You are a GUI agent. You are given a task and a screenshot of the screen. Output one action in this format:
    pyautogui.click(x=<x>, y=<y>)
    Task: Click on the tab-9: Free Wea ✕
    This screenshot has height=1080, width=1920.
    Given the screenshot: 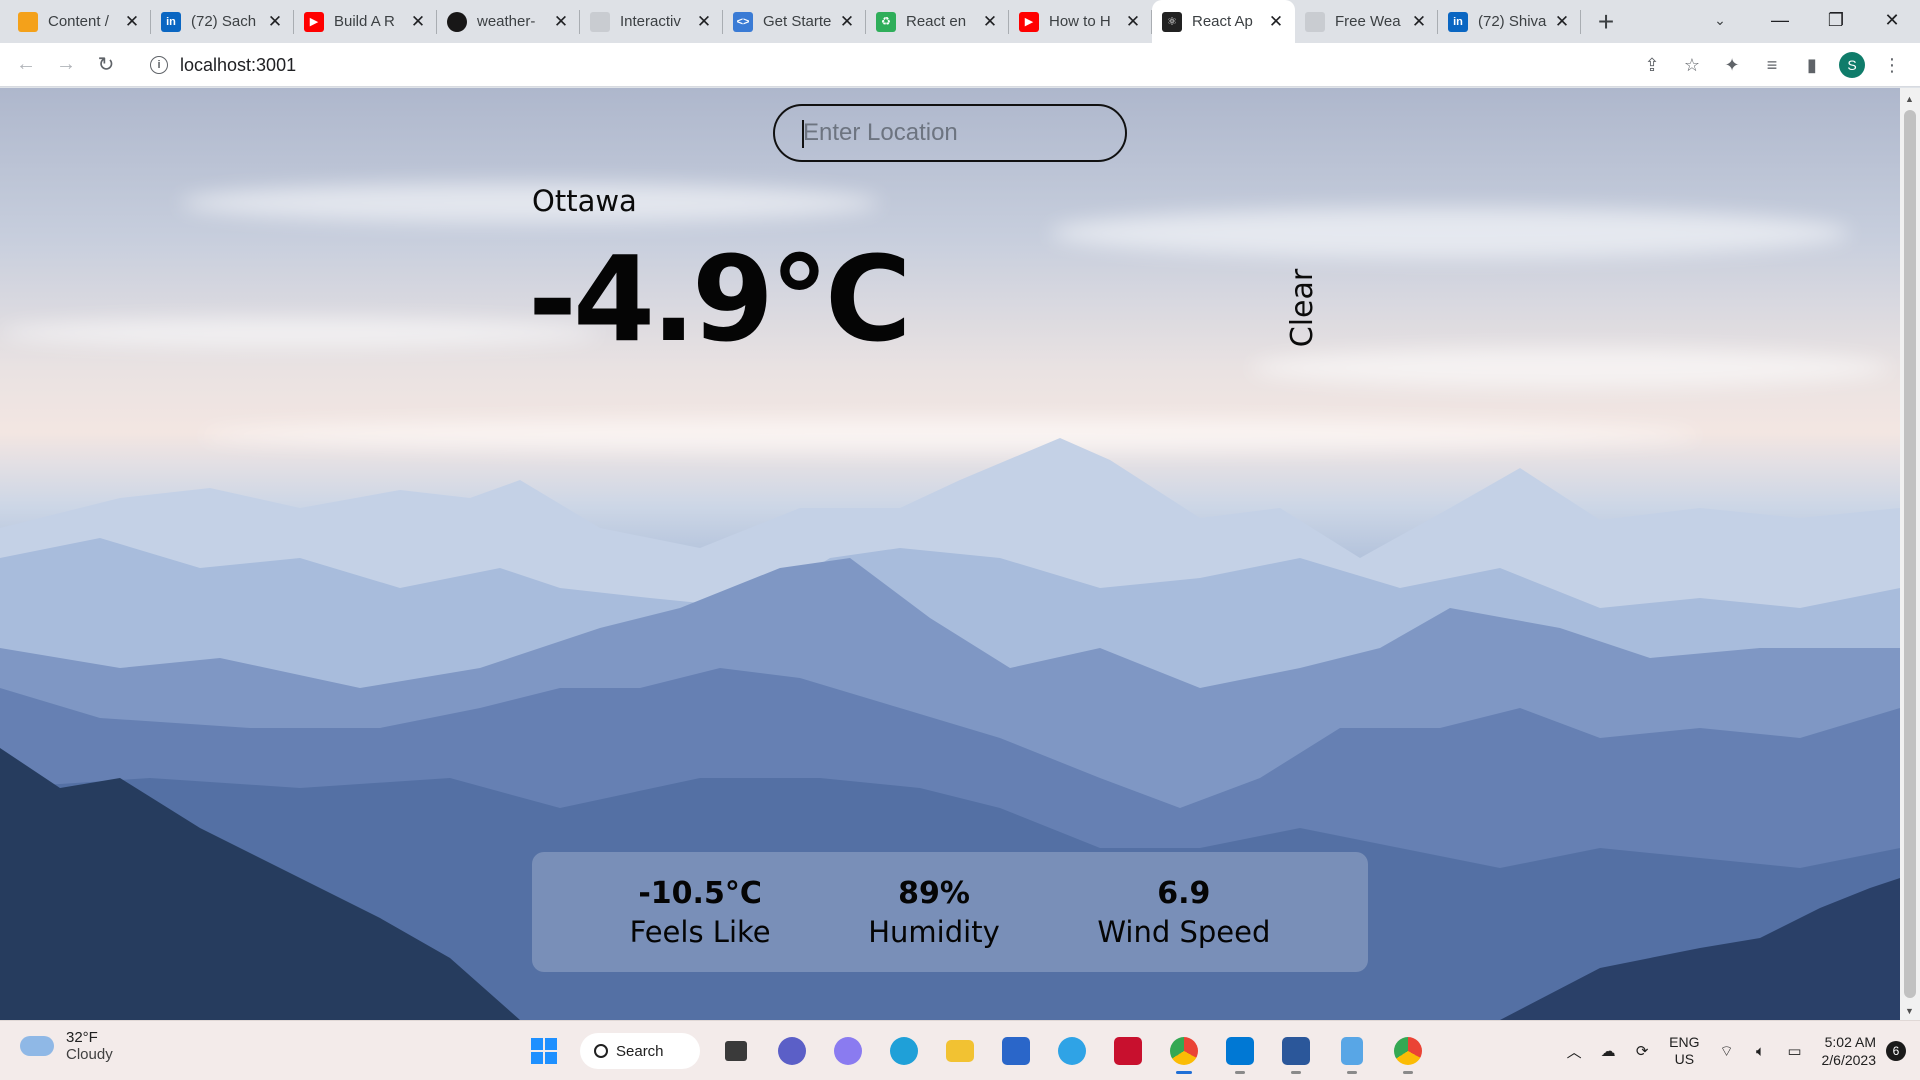 What is the action you would take?
    pyautogui.click(x=1366, y=21)
    